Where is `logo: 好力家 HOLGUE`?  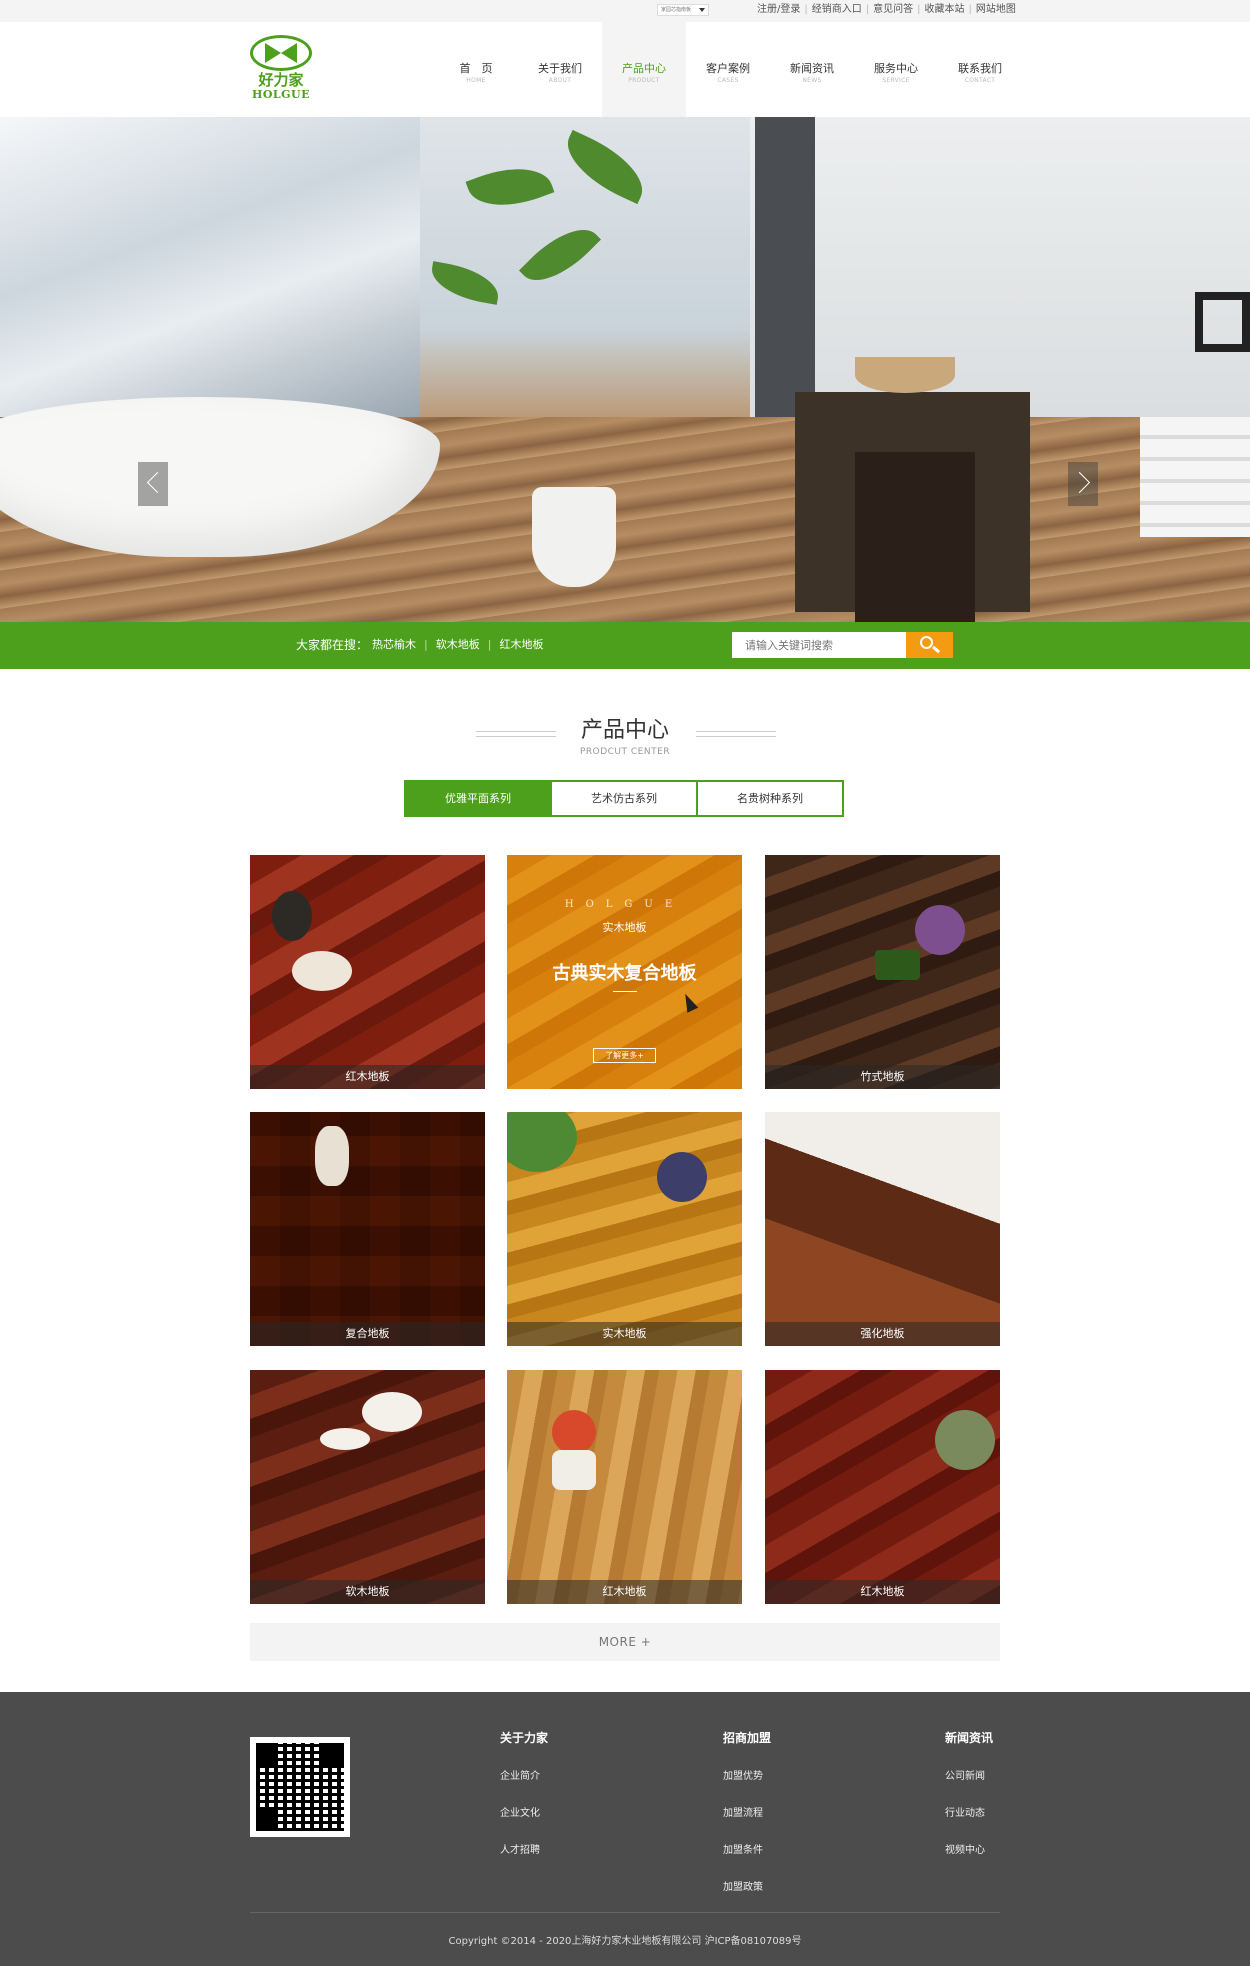
logo: 好力家 HOLGUE is located at coordinates (281, 70).